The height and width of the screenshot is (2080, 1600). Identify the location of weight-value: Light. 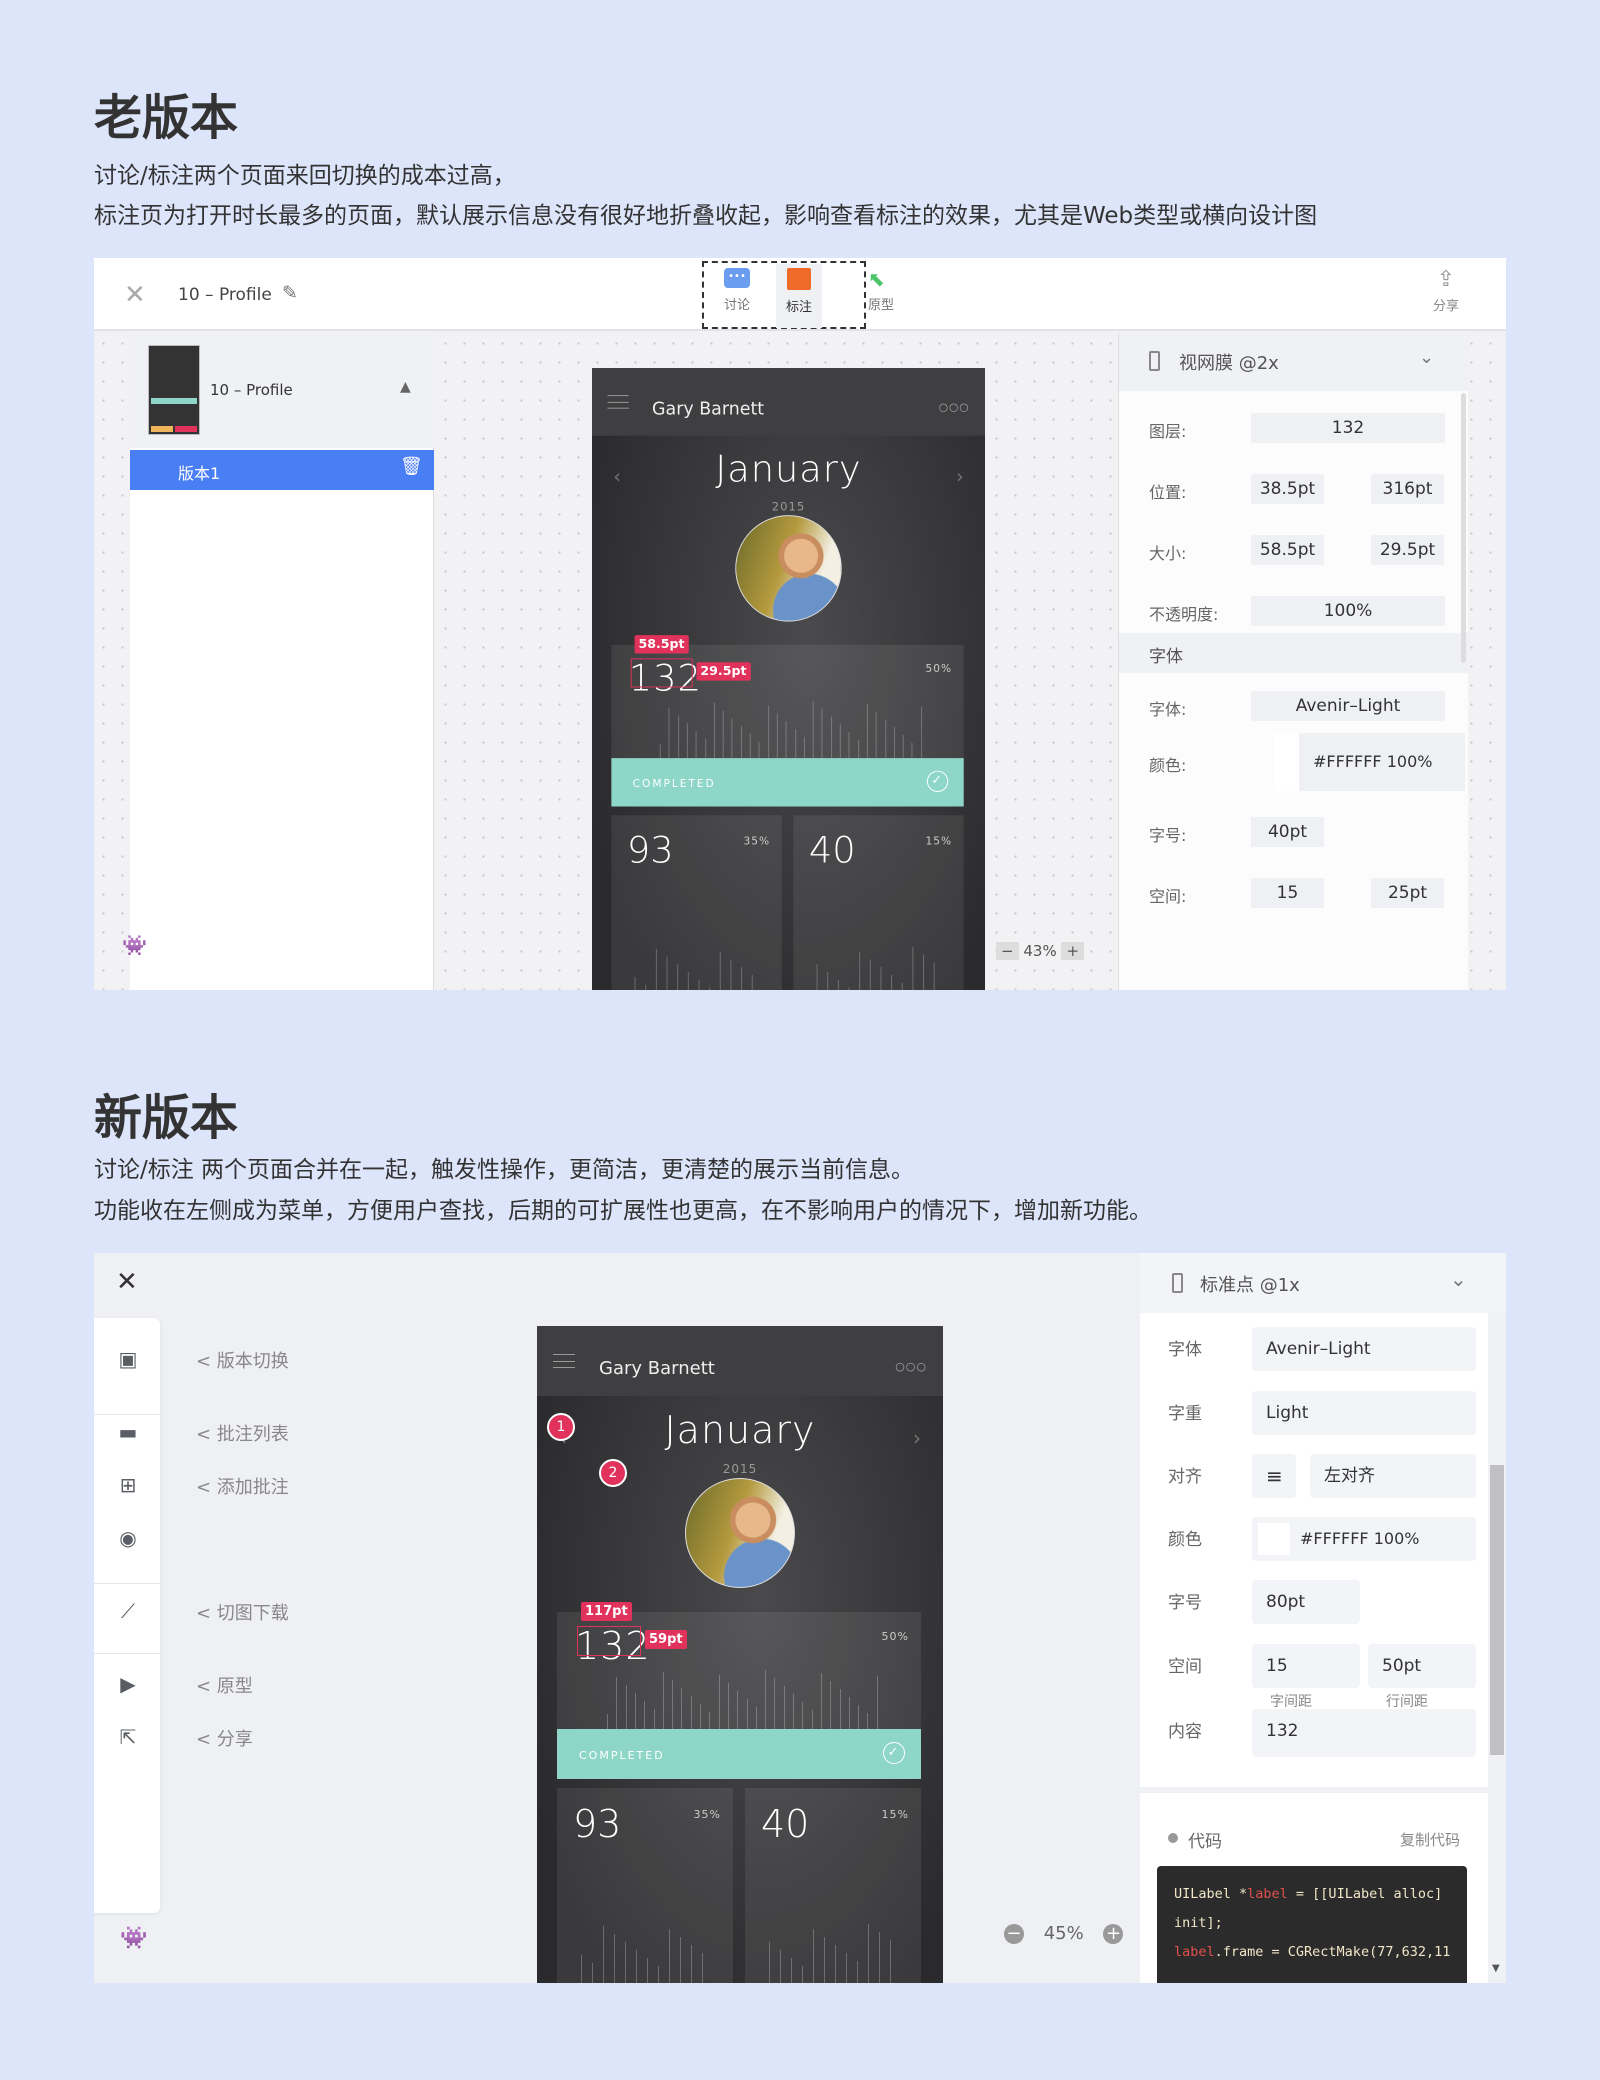
(1364, 1413).